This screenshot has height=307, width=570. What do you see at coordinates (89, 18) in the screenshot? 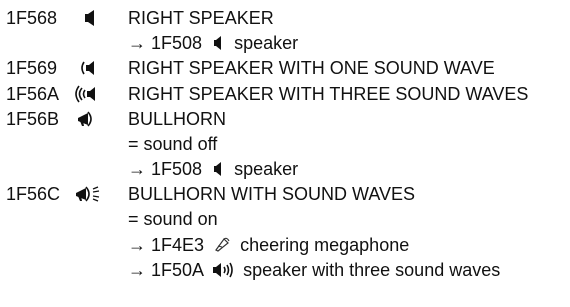
I see `right-speaker-icon` at bounding box center [89, 18].